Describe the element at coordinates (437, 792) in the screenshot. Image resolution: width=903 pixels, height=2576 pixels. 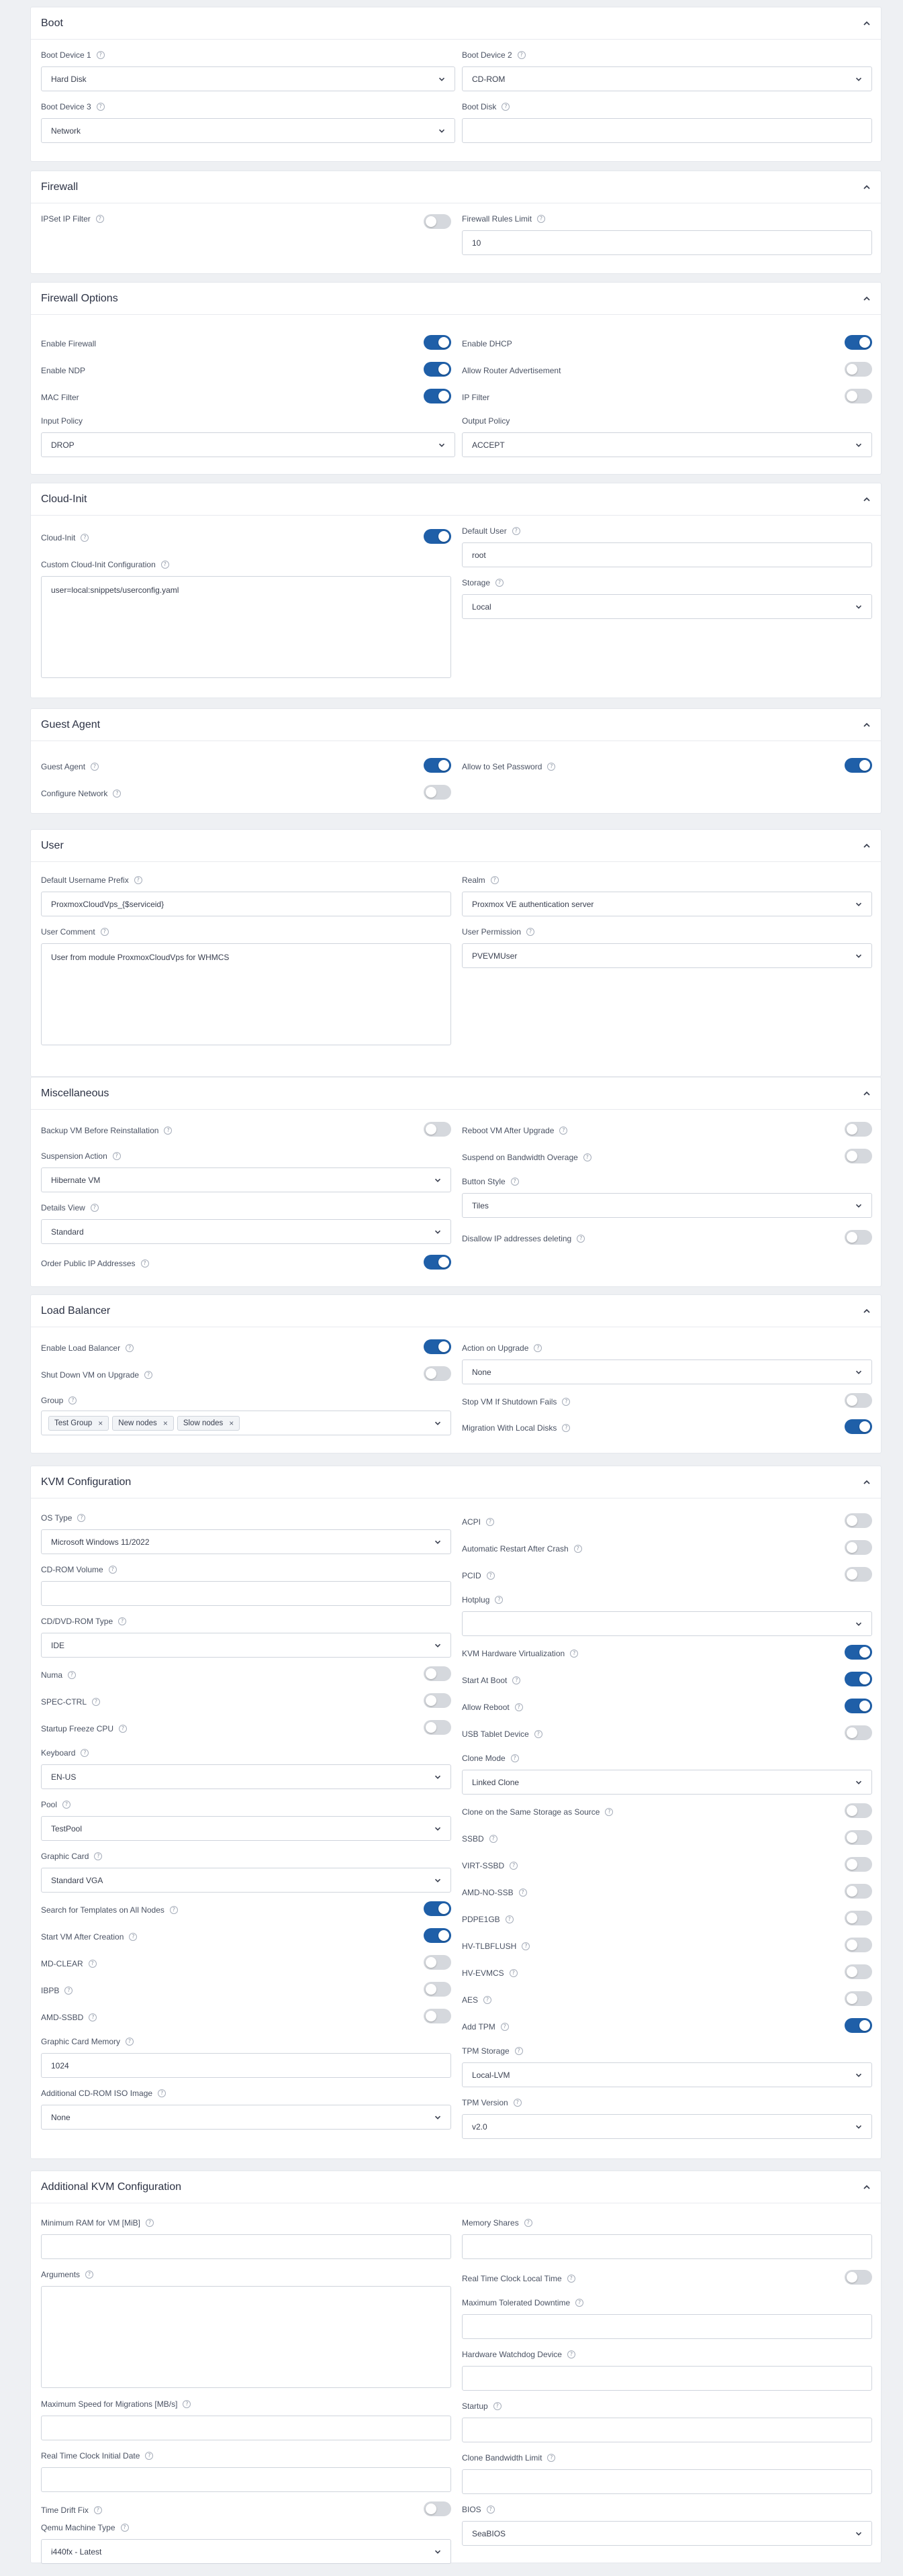
I see `configure-network-toggle` at that location.